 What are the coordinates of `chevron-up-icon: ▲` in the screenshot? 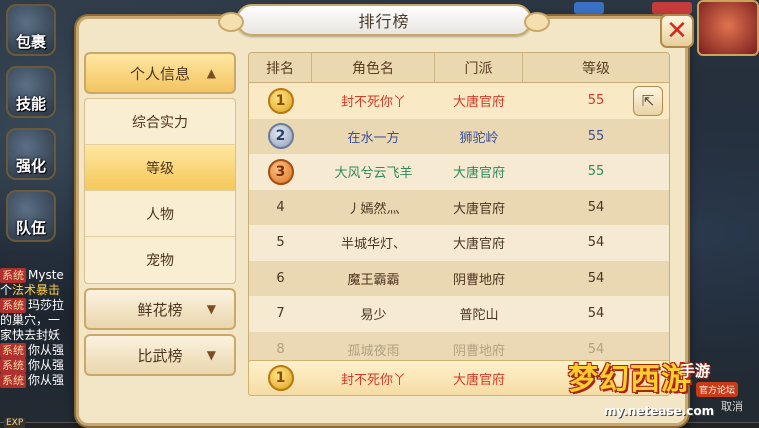 It's located at (211, 73).